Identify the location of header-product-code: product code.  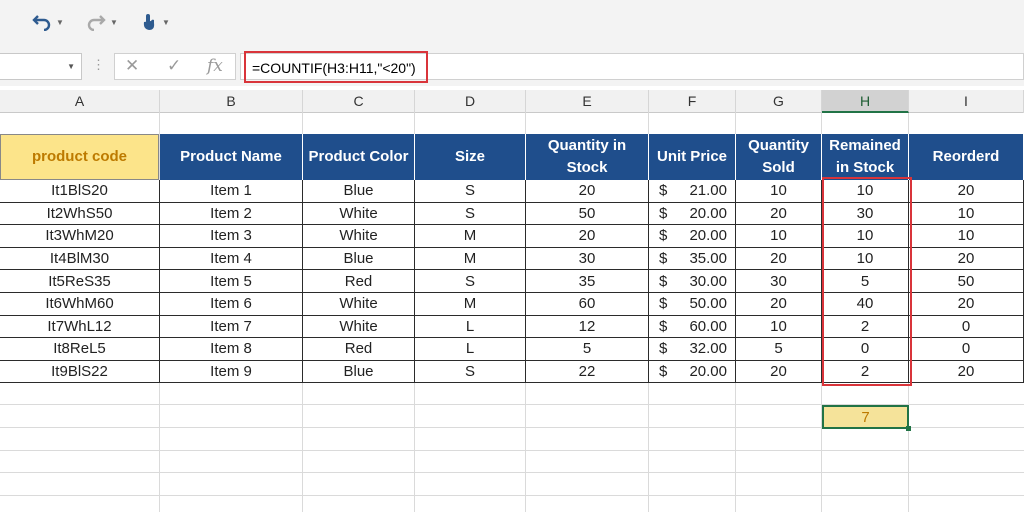
(79, 157).